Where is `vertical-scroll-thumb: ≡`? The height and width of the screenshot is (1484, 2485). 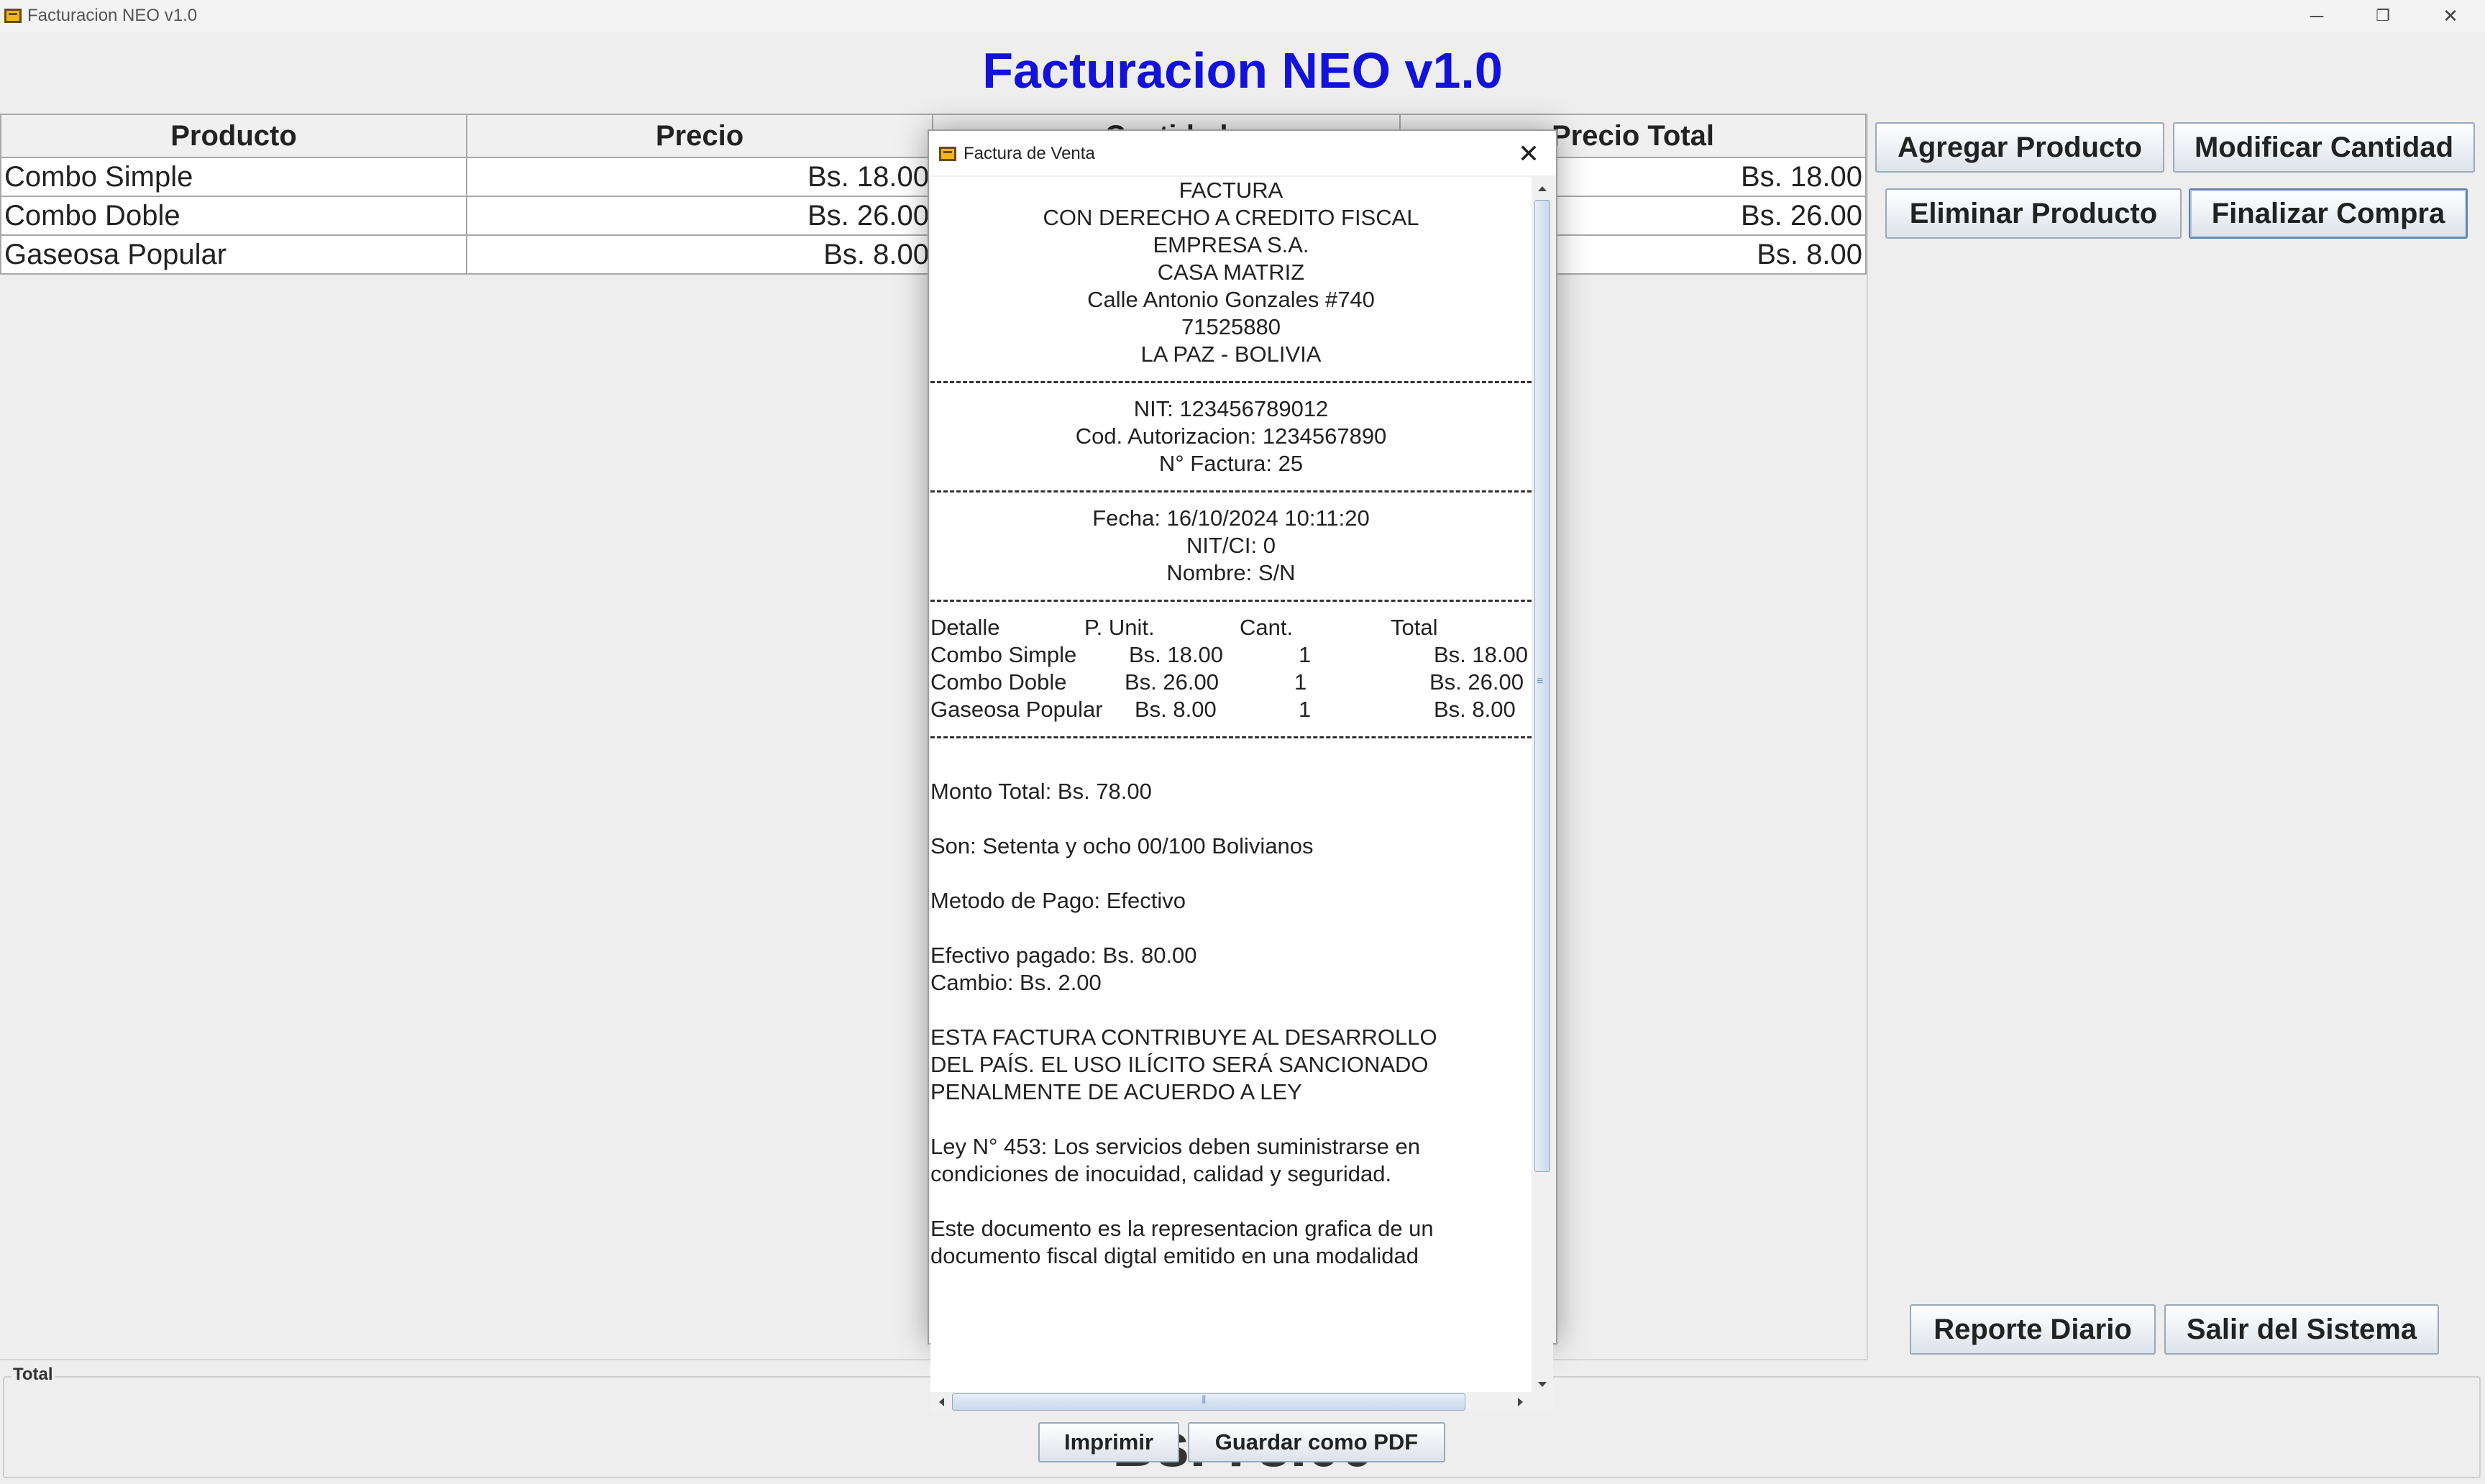 vertical-scroll-thumb: ≡ is located at coordinates (1542, 686).